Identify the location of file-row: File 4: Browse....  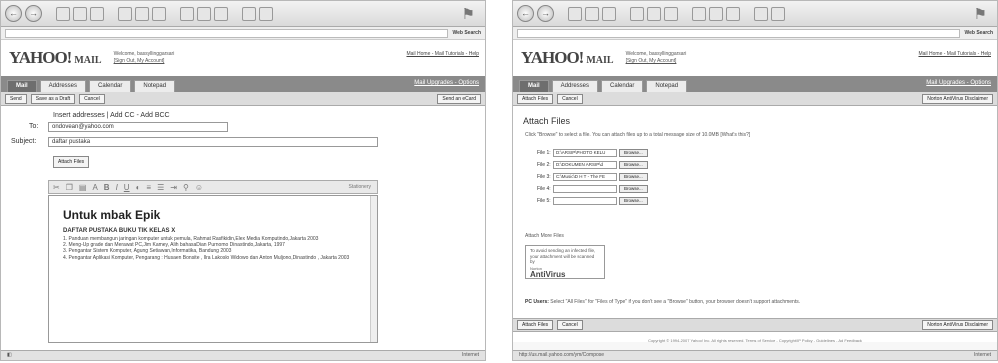
(592, 188).